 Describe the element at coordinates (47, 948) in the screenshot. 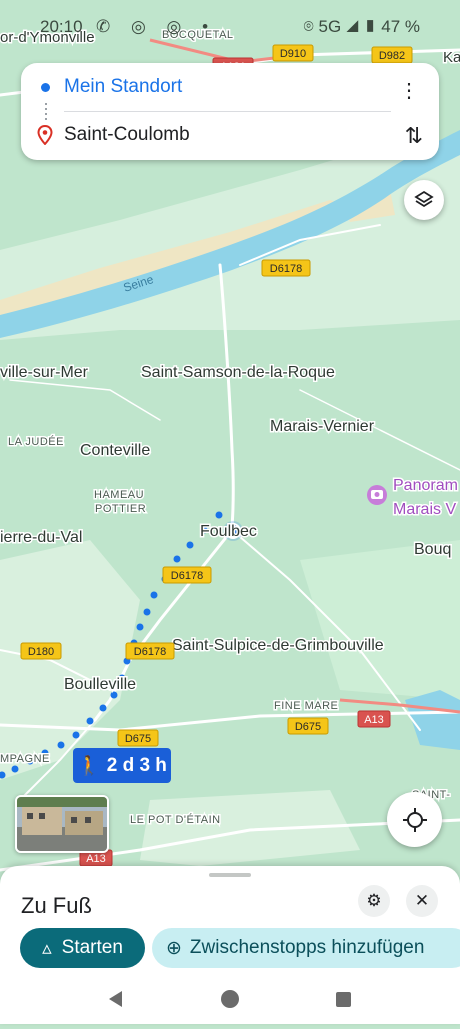

I see `navigation-arrow-icon: ▵` at that location.